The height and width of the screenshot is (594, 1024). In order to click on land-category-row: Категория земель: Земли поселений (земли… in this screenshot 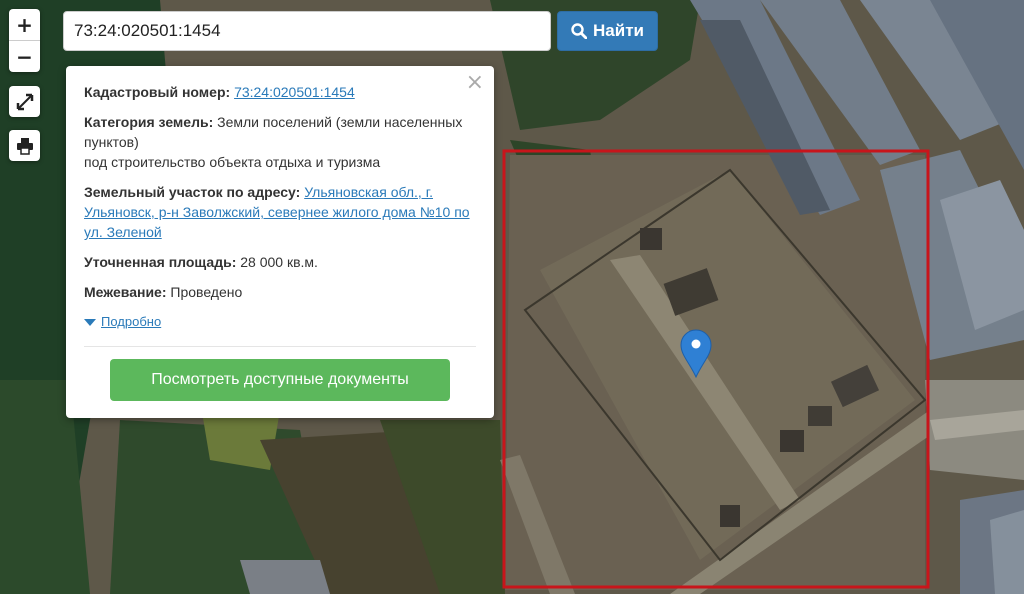, I will do `click(280, 142)`.